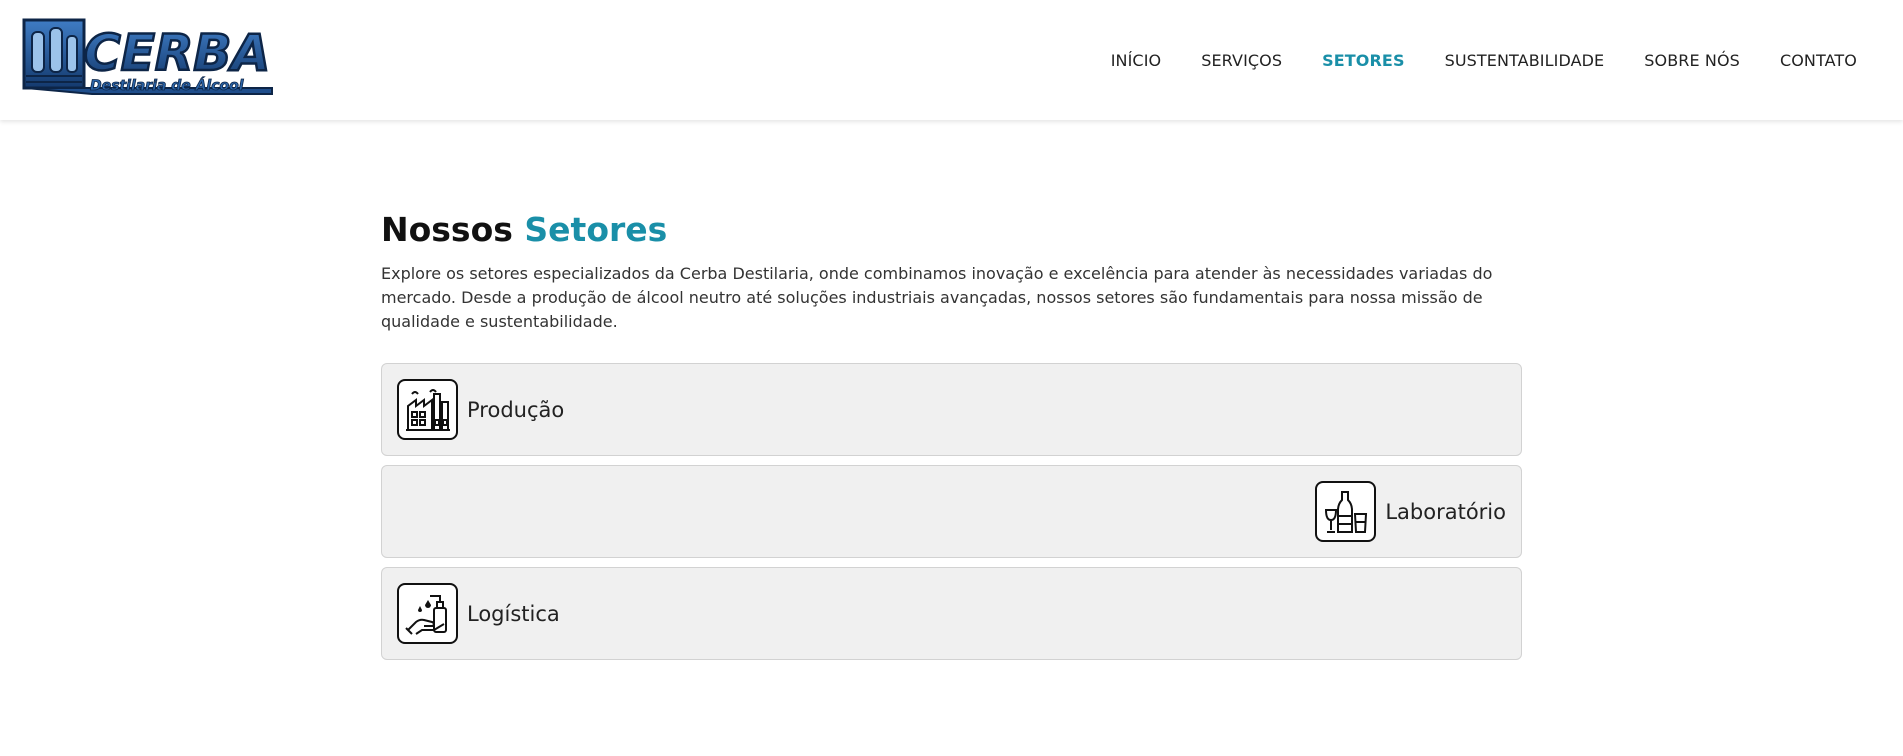  Describe the element at coordinates (1363, 60) in the screenshot. I see `nav-setores: SETORES` at that location.